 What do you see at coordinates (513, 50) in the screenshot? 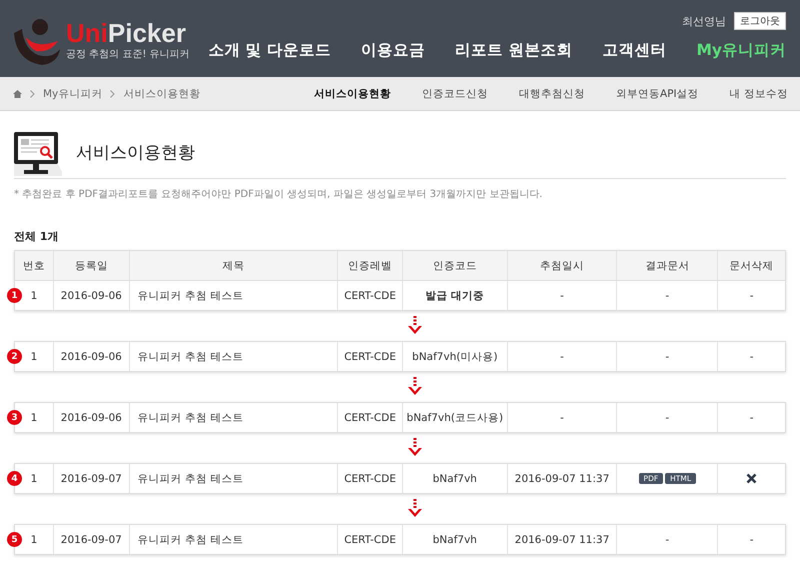
I see `nav-item: 리포트 원본조회` at bounding box center [513, 50].